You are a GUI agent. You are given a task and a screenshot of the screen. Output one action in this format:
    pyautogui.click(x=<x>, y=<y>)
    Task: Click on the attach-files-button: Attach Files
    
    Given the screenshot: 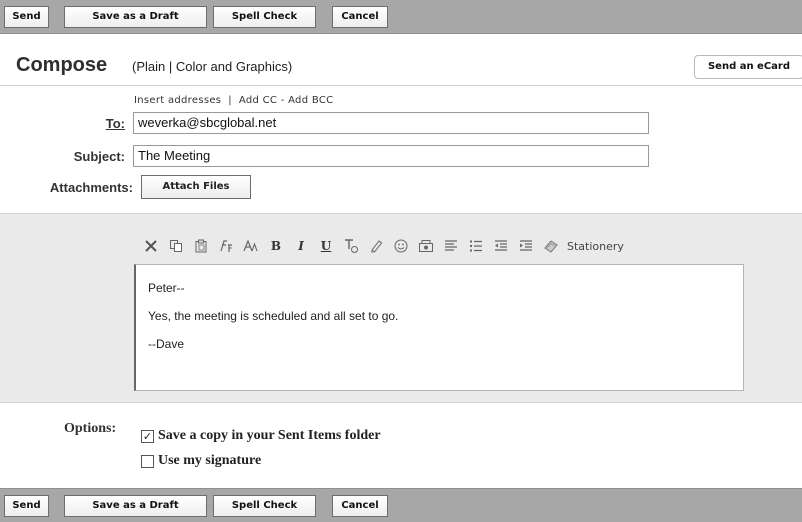 What is the action you would take?
    pyautogui.click(x=196, y=187)
    